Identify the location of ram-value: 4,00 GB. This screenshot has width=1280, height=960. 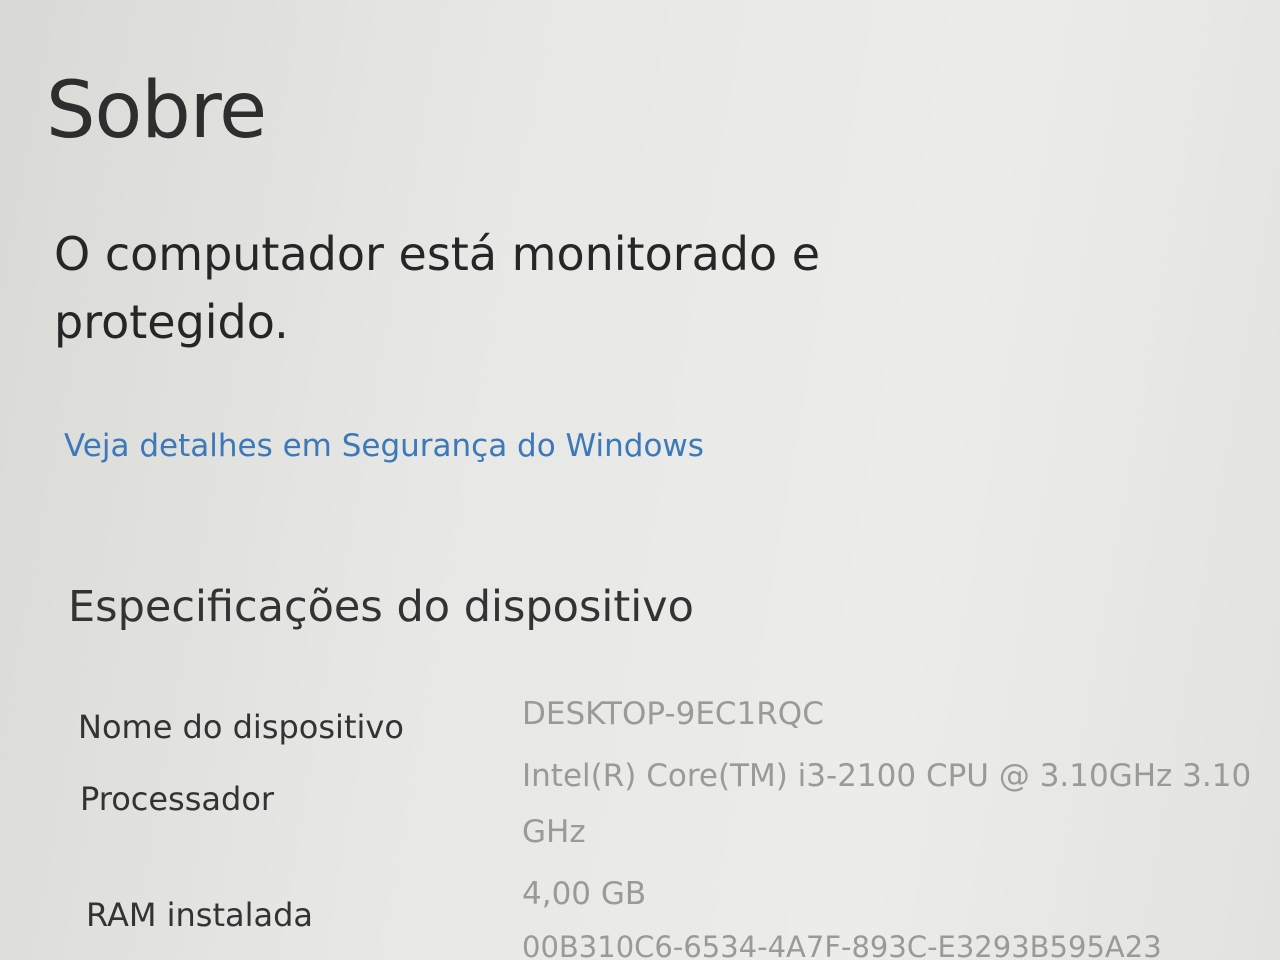
(584, 894).